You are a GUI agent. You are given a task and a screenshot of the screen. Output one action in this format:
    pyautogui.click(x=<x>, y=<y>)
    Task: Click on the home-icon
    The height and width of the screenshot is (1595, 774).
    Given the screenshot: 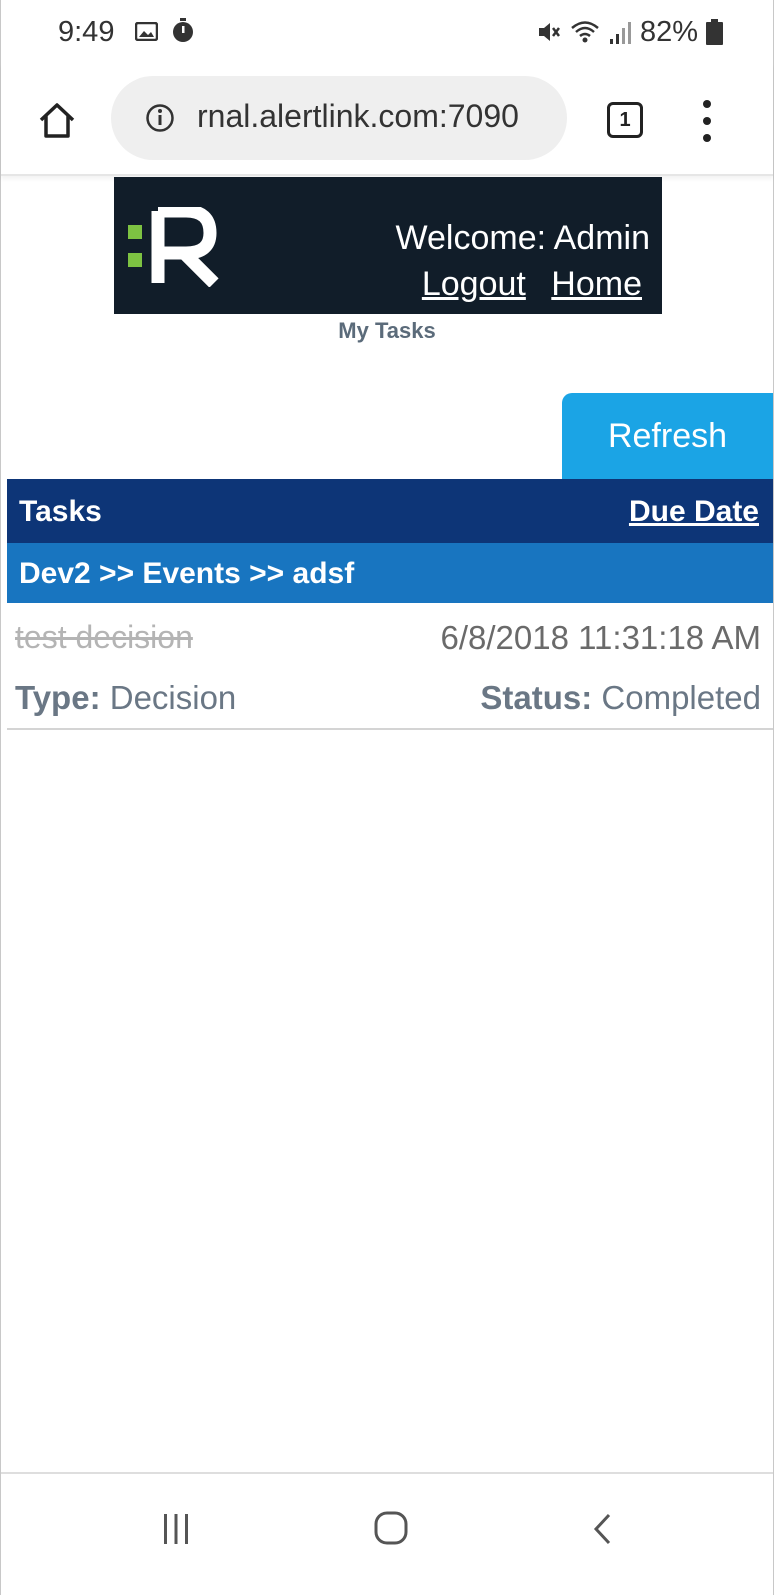 What is the action you would take?
    pyautogui.click(x=57, y=120)
    